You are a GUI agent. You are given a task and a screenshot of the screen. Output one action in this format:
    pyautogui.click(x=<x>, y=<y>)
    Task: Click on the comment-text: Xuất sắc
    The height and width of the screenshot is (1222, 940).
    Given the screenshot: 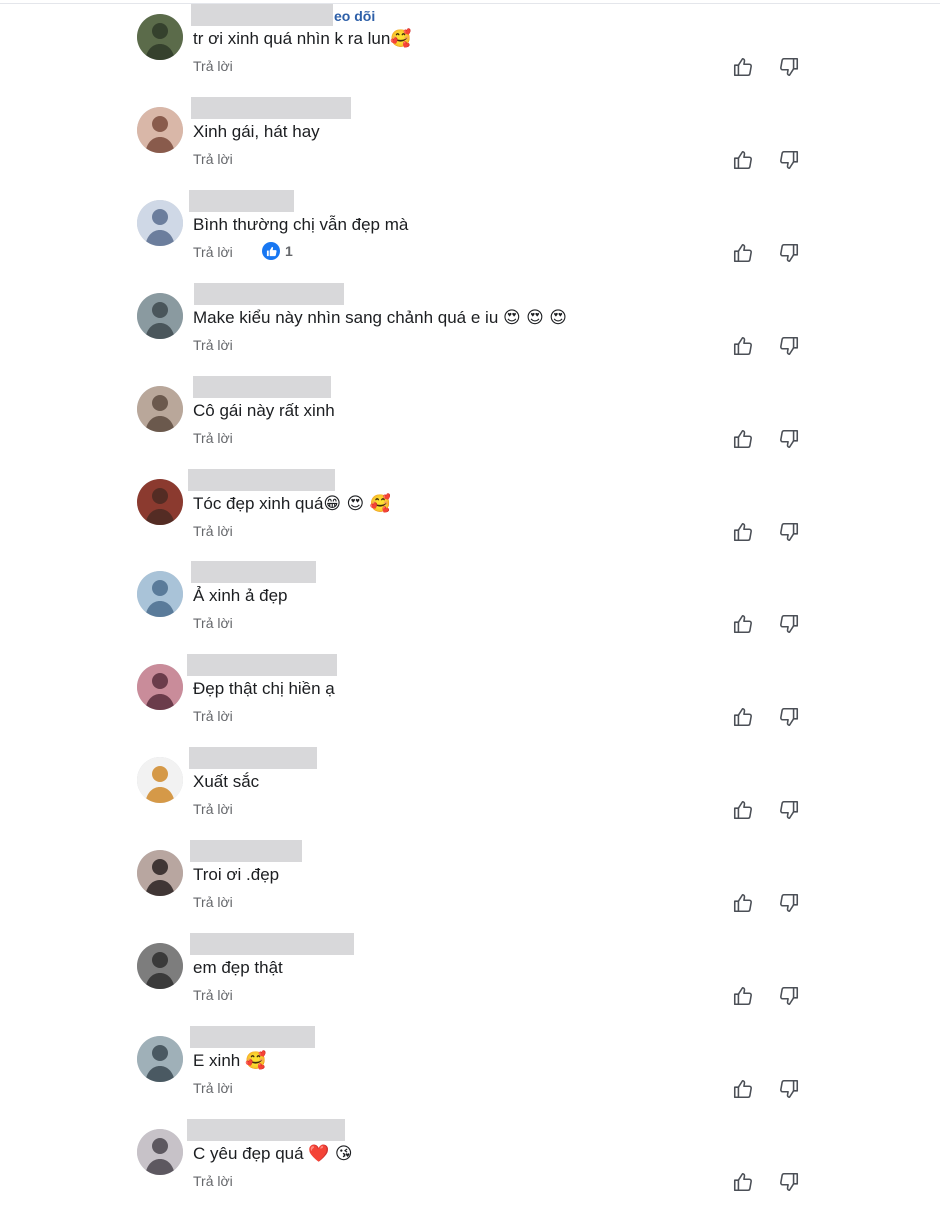 What is the action you would take?
    pyautogui.click(x=226, y=782)
    